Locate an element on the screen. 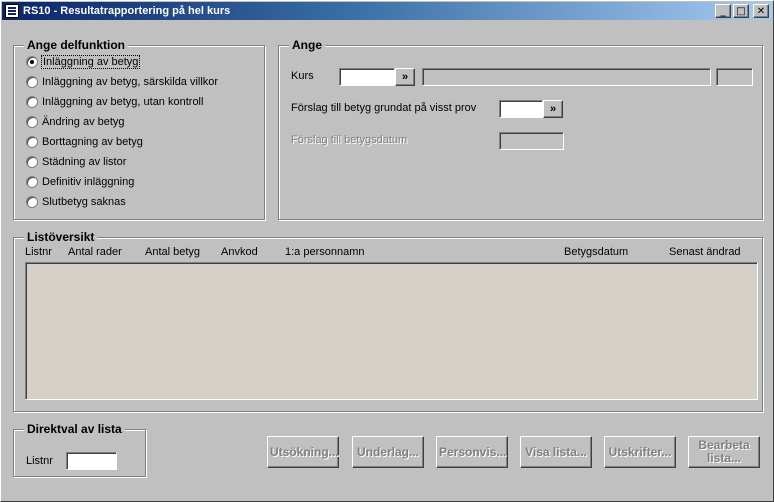  radio-label: Inläggning av betyg is located at coordinates (90, 62).